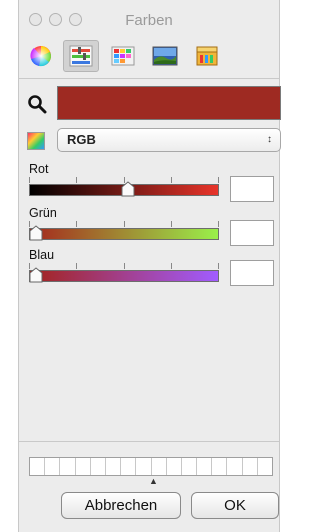 The height and width of the screenshot is (532, 320). Describe the element at coordinates (36, 233) in the screenshot. I see `slider-thumb-green` at that location.